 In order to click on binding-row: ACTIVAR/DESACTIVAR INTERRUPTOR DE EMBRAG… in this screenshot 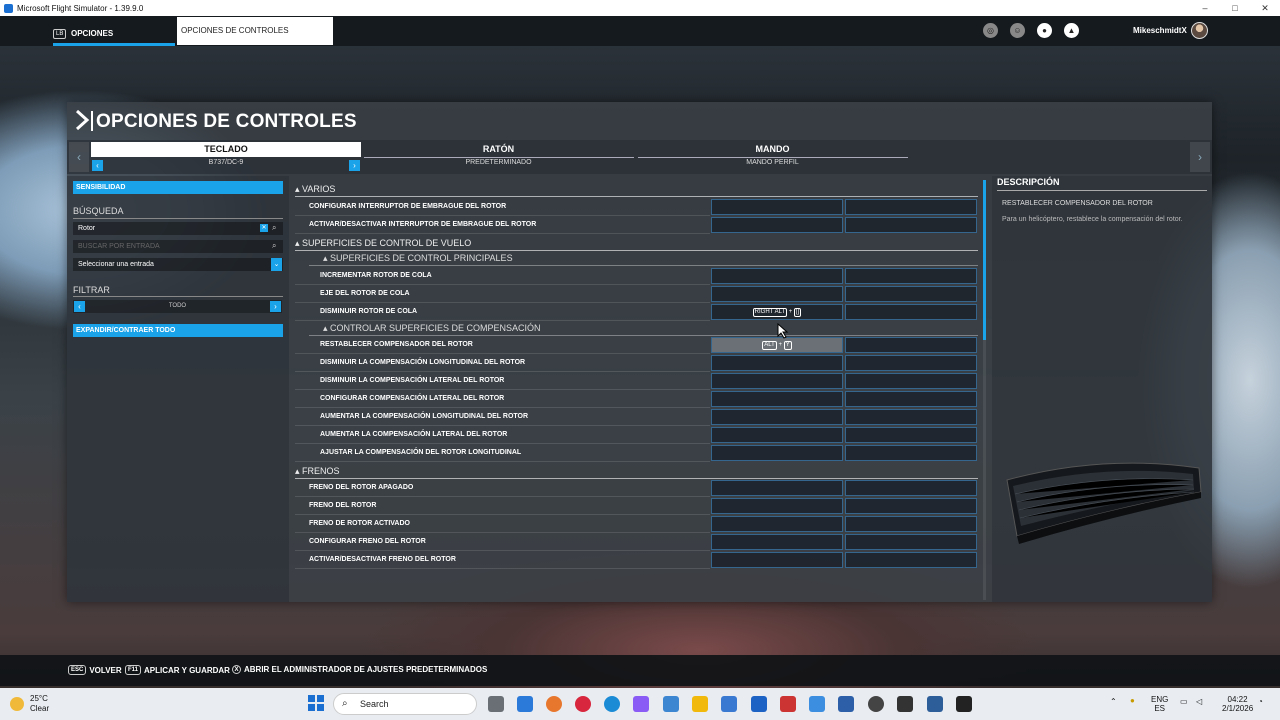, I will do `click(636, 225)`.